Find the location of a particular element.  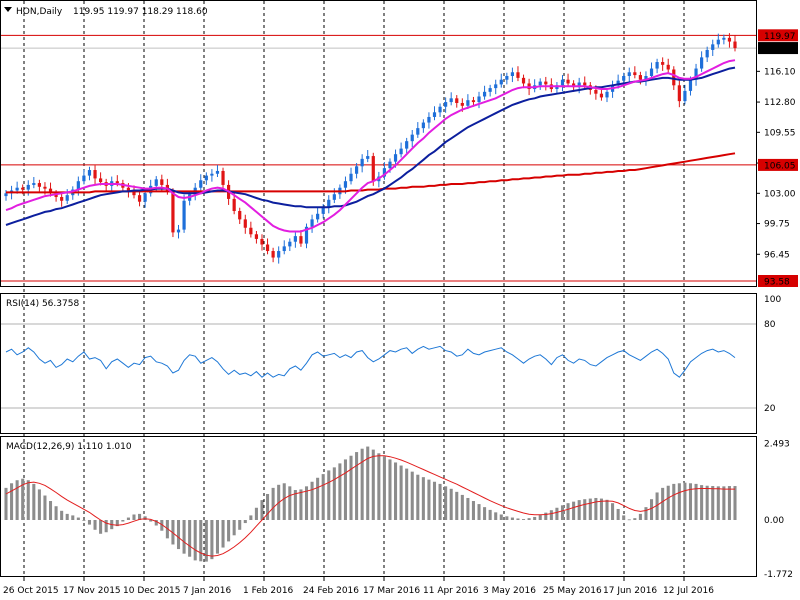

rsi-level-label: 20 is located at coordinates (770, 409).